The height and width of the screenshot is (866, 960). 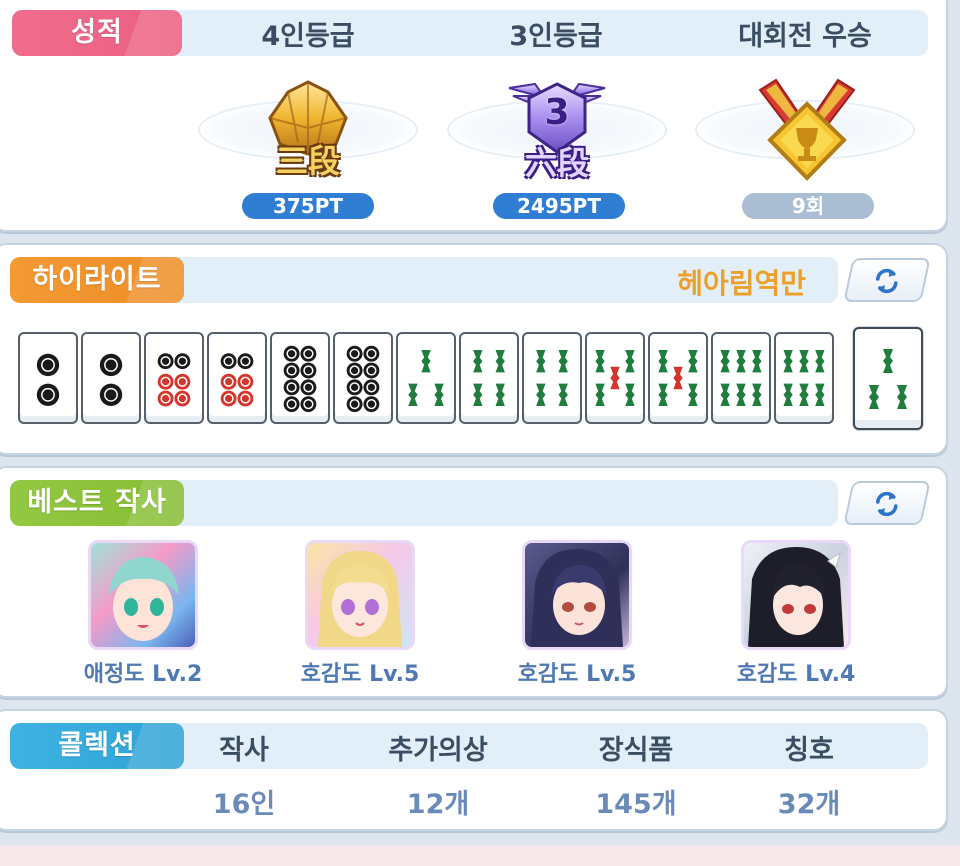 What do you see at coordinates (807, 130) in the screenshot?
I see `gold-medal-trophy-icon` at bounding box center [807, 130].